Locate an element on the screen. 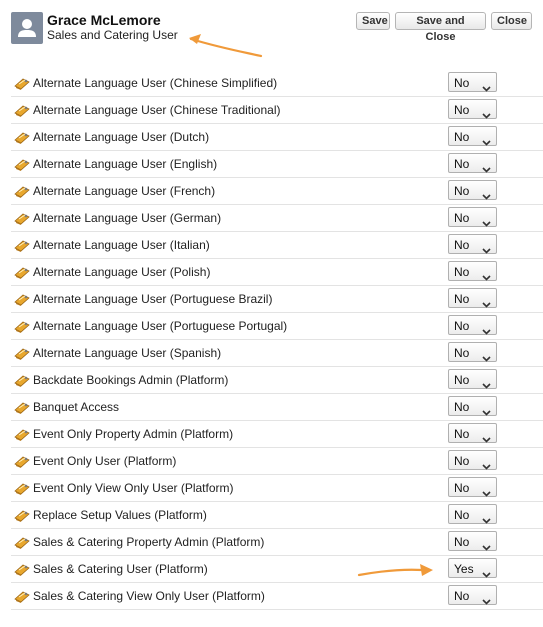  close-button: Close is located at coordinates (511, 21).